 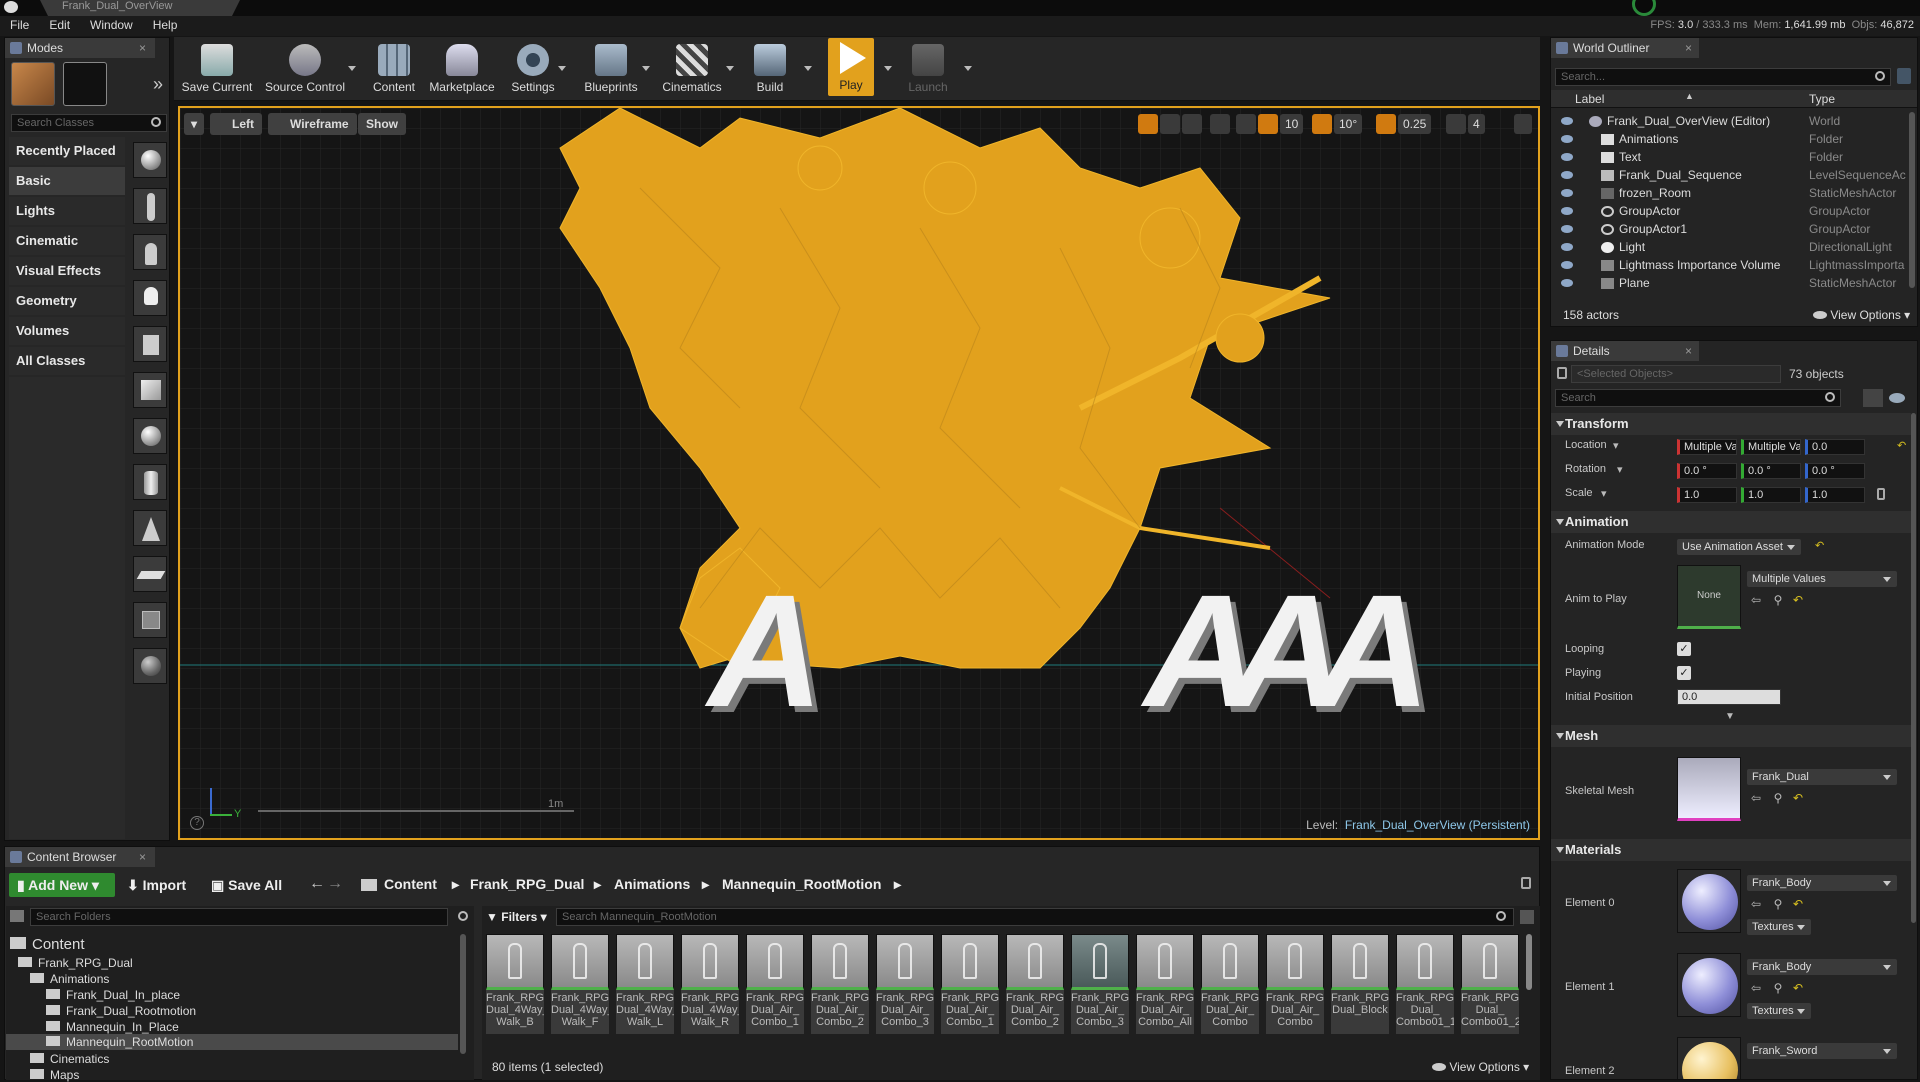 I want to click on cinematics-button: Cinematics, so click(x=692, y=68).